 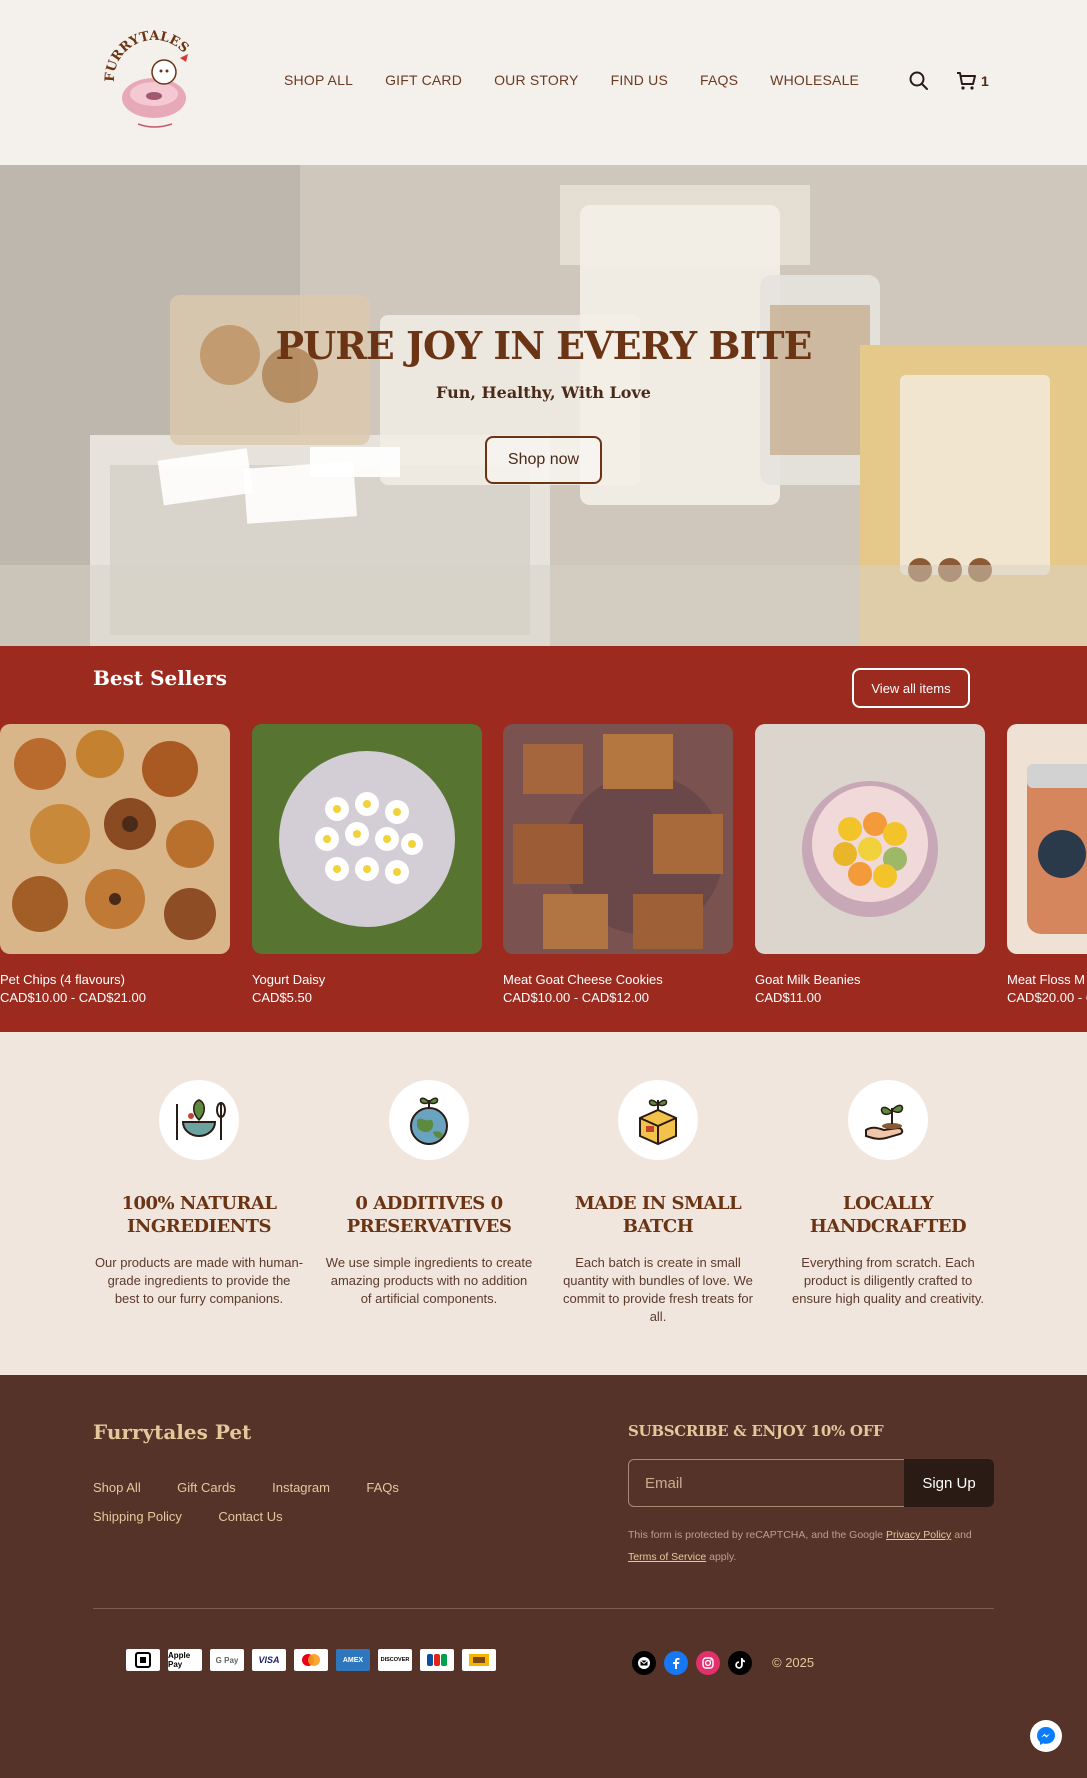 What do you see at coordinates (137, 1516) in the screenshot?
I see `footer-link-shipping-policy: Shipping Policy` at bounding box center [137, 1516].